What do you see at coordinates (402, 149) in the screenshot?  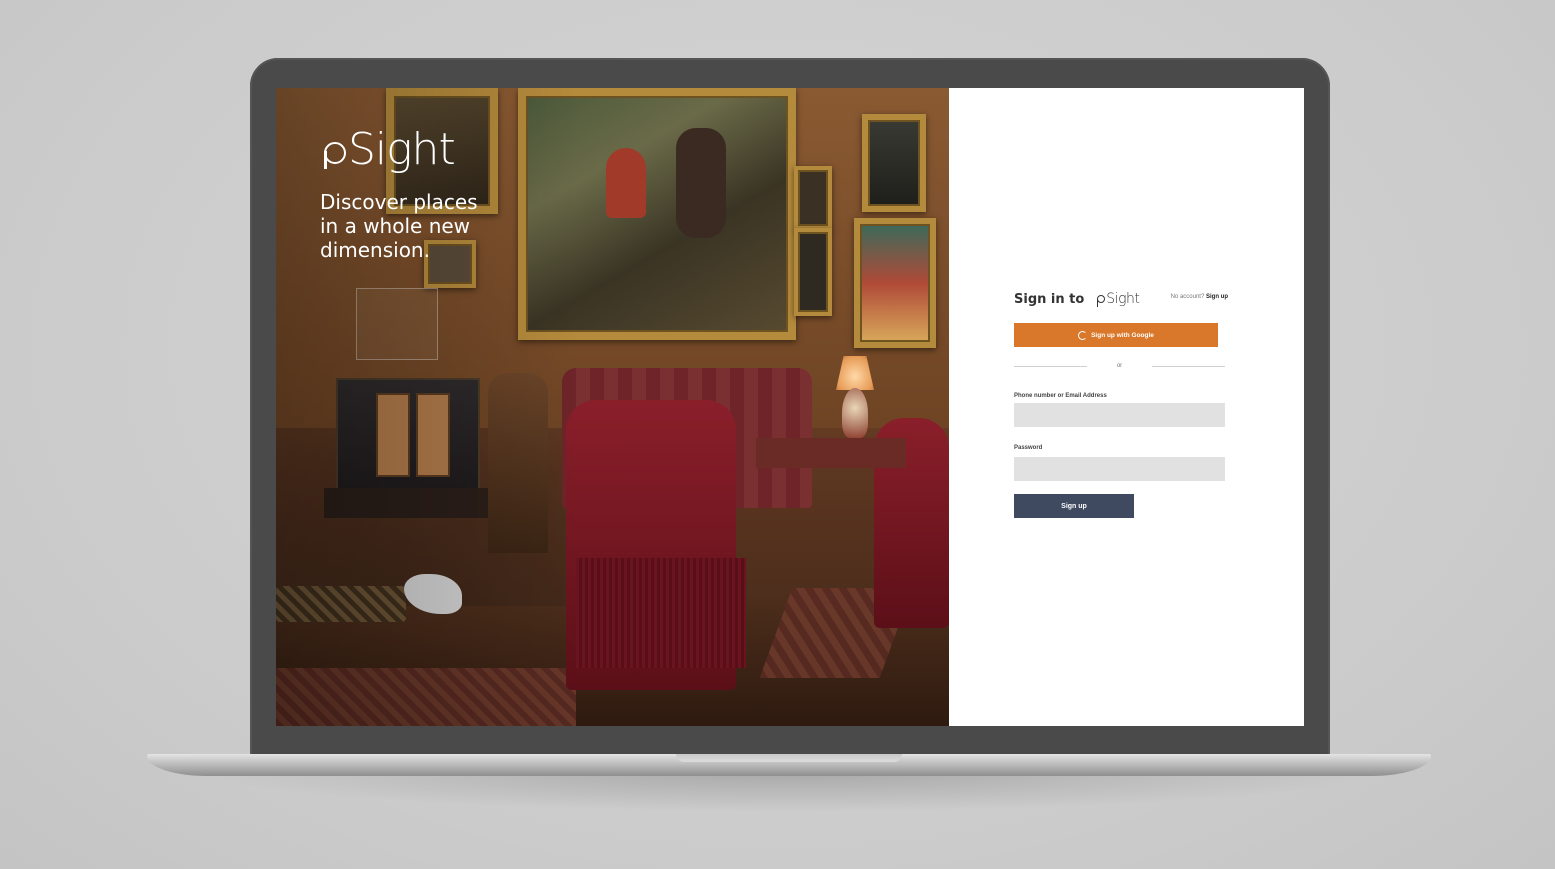 I see `hero-brand-text: Sight` at bounding box center [402, 149].